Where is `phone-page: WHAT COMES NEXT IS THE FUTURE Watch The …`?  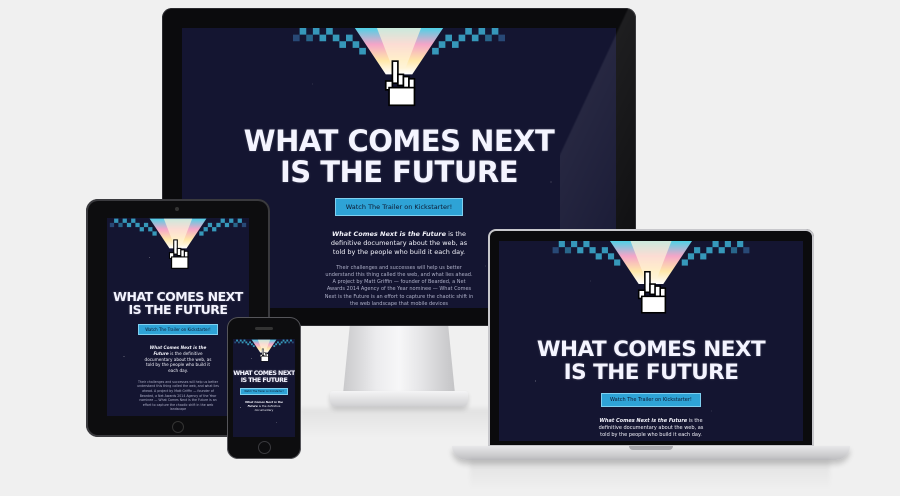
phone-page: WHAT COMES NEXT IS THE FUTURE Watch The … is located at coordinates (264, 388).